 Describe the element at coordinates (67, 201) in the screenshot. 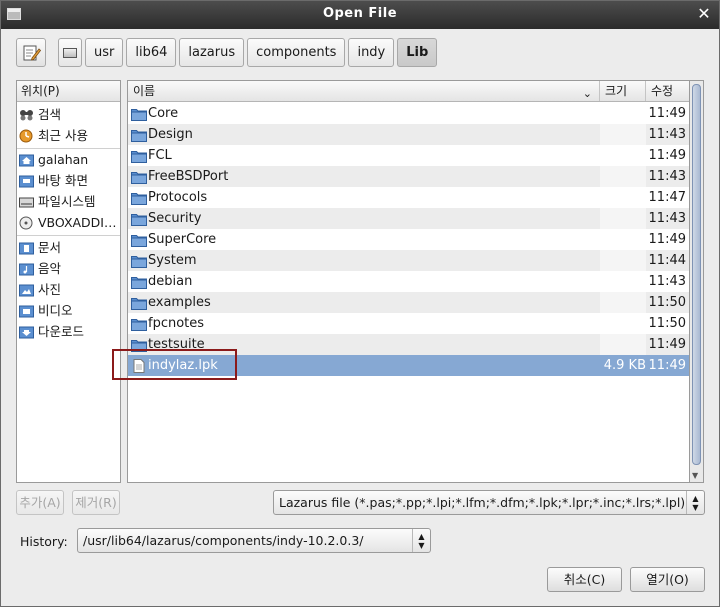

I see `place-label: 파일시스템` at that location.